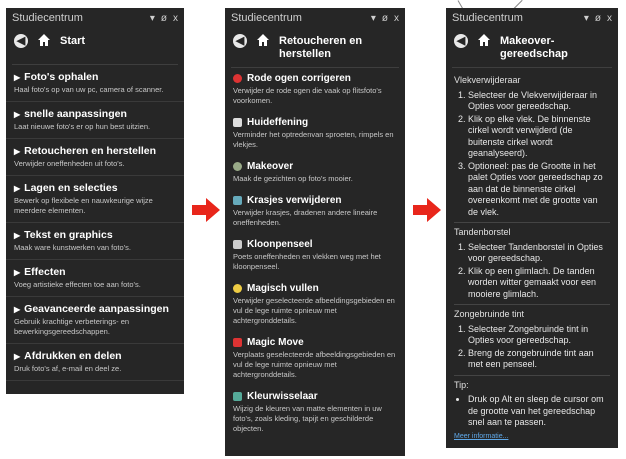  I want to click on scratch-icon, so click(237, 200).